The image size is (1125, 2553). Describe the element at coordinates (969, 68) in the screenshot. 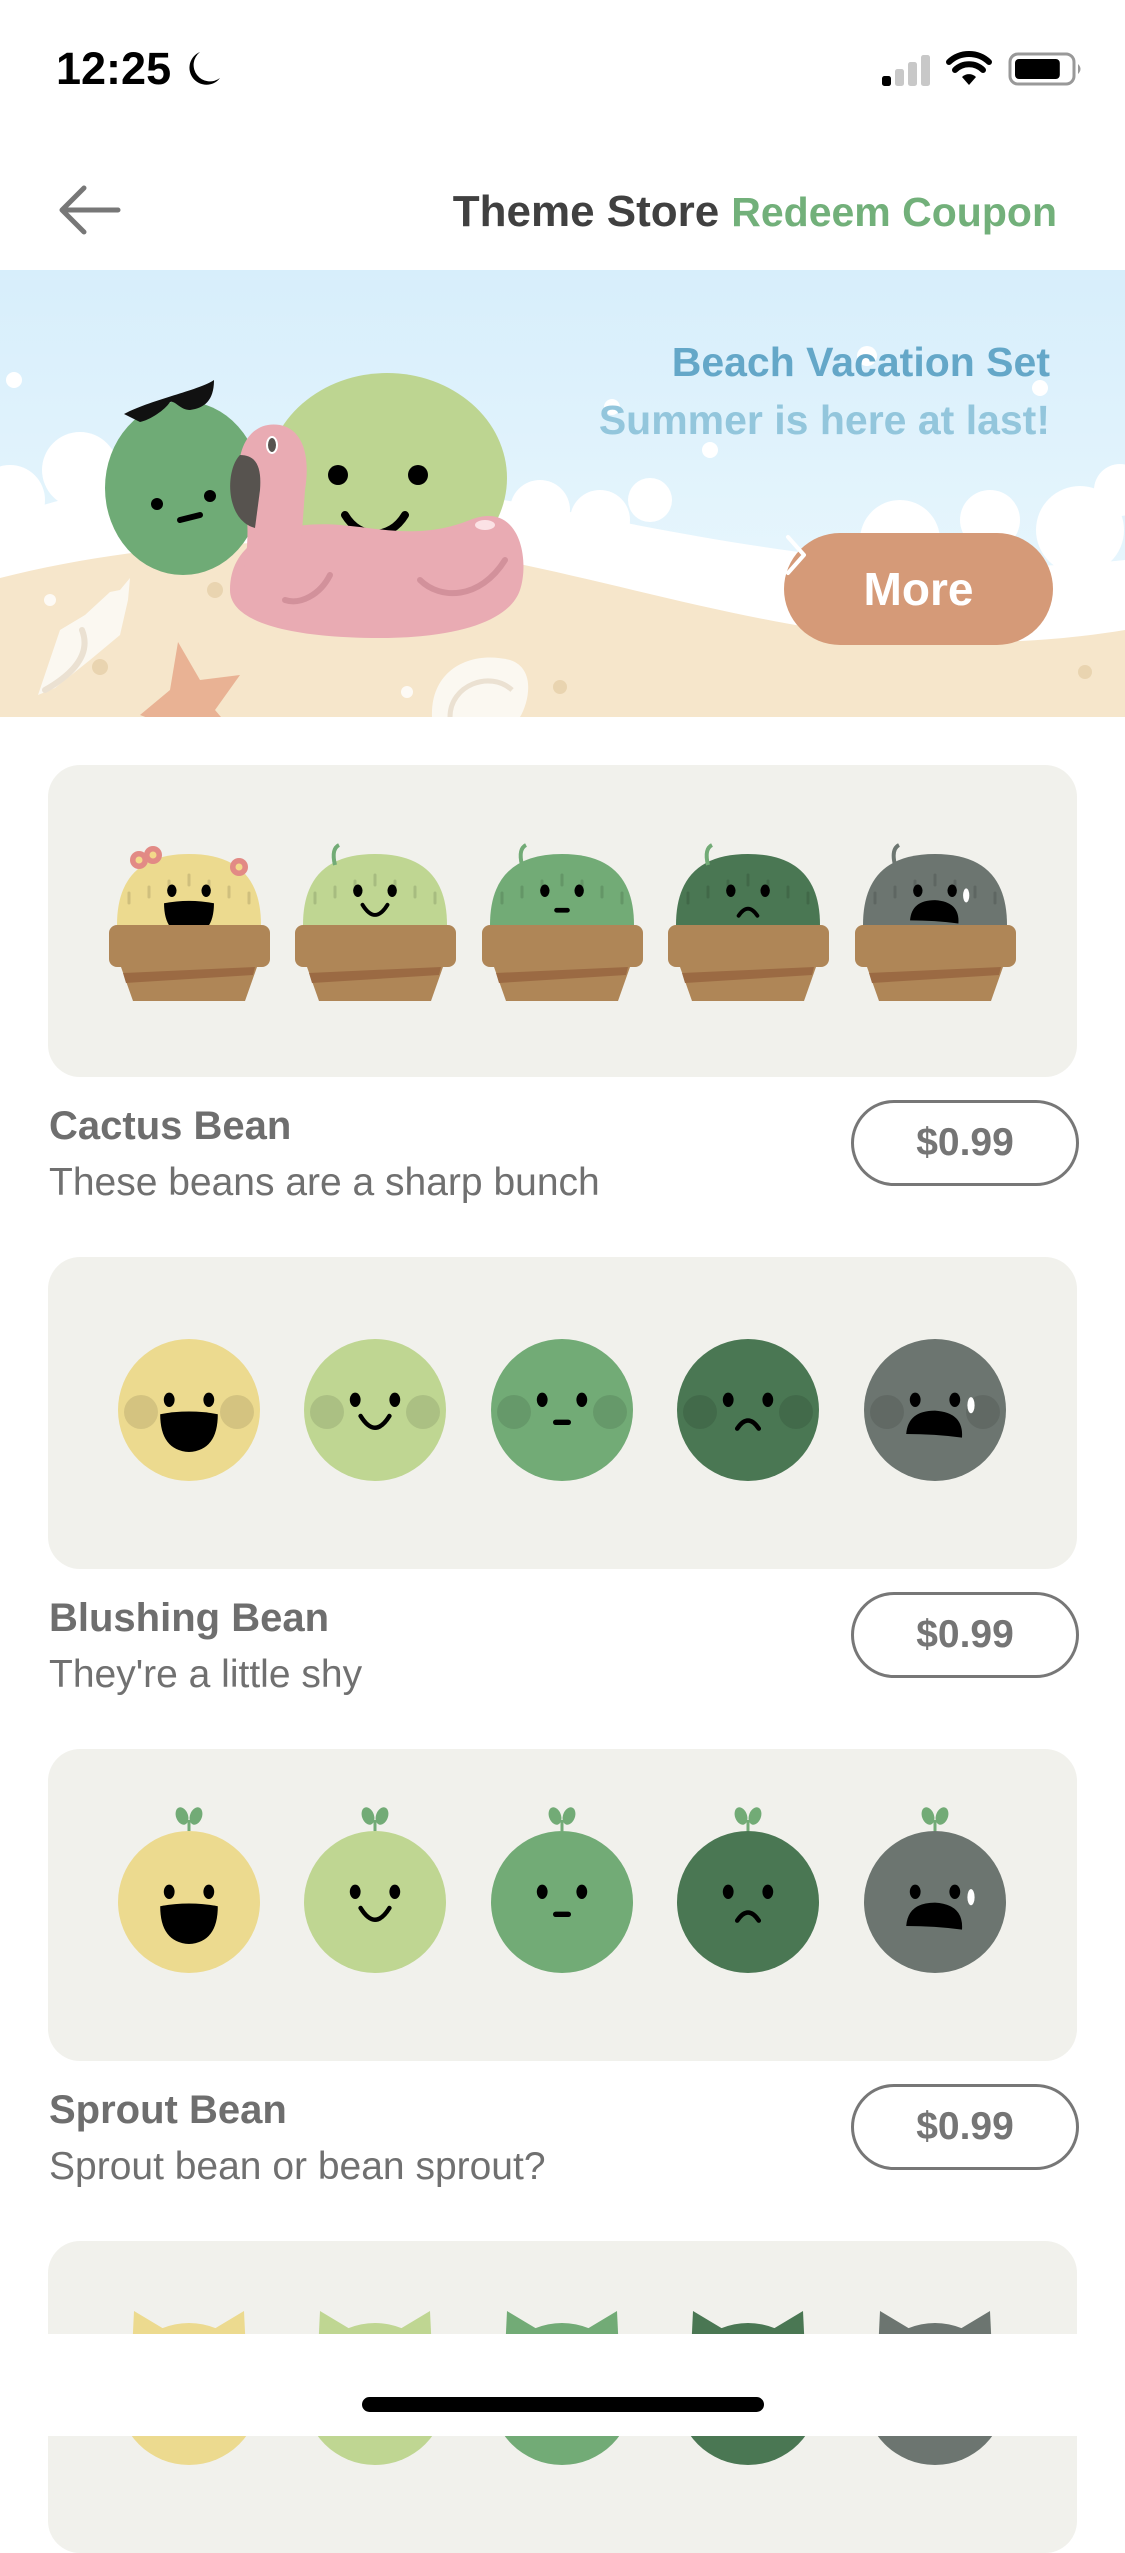

I see `wifi-icon` at that location.